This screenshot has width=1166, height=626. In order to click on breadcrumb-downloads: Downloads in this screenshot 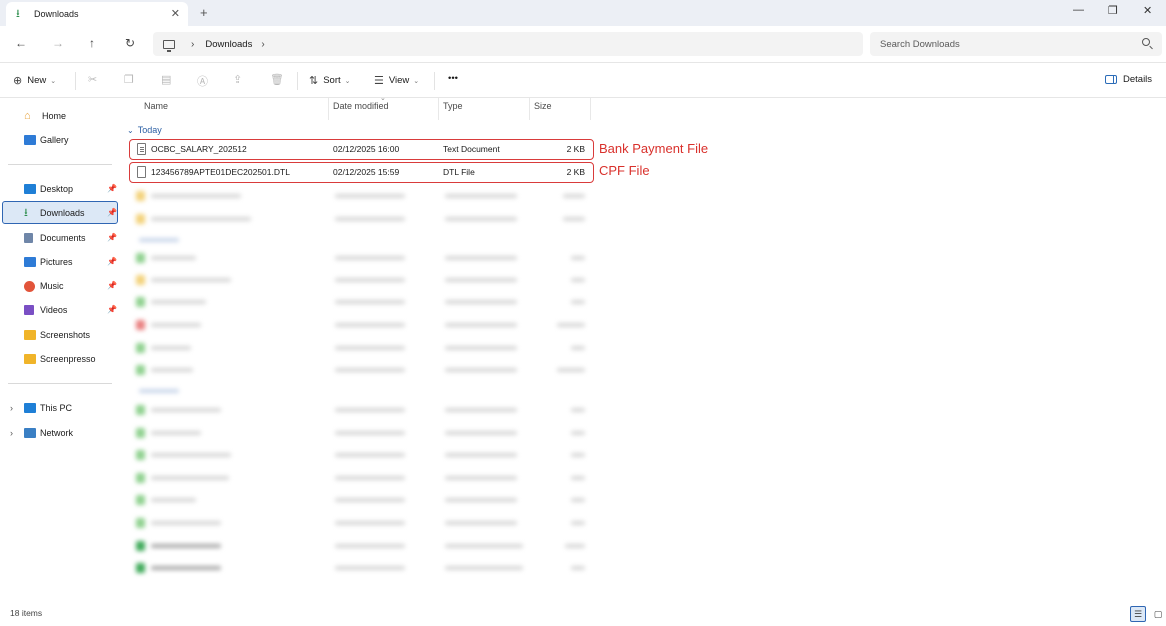, I will do `click(228, 44)`.